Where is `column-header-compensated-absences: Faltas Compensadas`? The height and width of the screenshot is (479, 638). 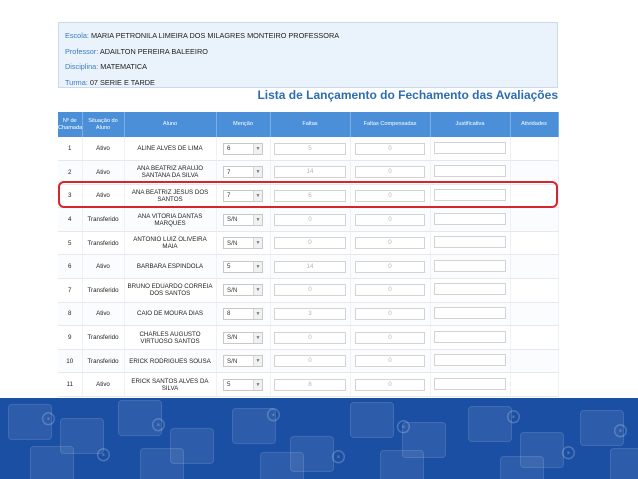
column-header-compensated-absences: Faltas Compensadas is located at coordinates (390, 124).